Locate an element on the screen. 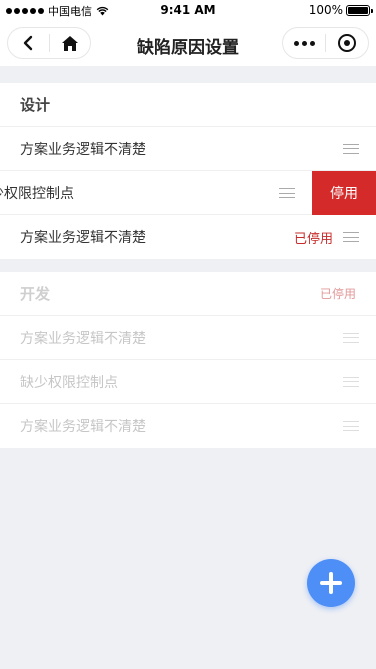 This screenshot has width=376, height=669. item-label: 少权限控制点 is located at coordinates (37, 194).